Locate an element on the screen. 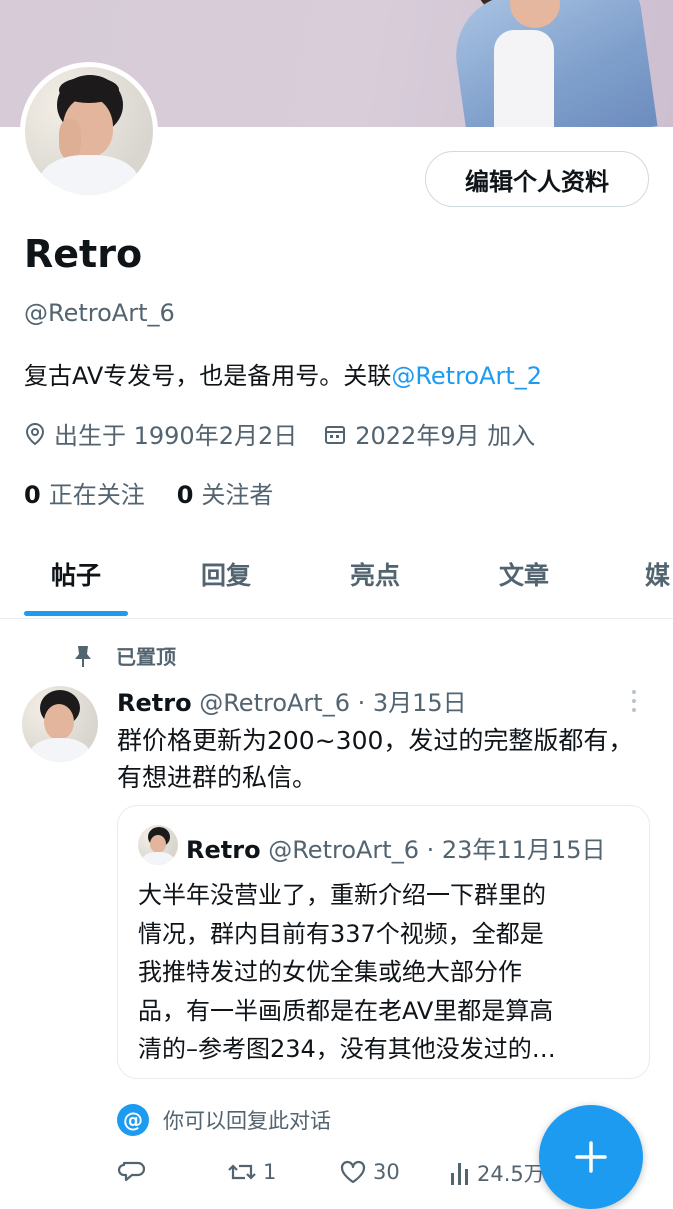 The height and width of the screenshot is (1209, 673). reply-note-text: 你可以回复此对话 is located at coordinates (247, 1121).